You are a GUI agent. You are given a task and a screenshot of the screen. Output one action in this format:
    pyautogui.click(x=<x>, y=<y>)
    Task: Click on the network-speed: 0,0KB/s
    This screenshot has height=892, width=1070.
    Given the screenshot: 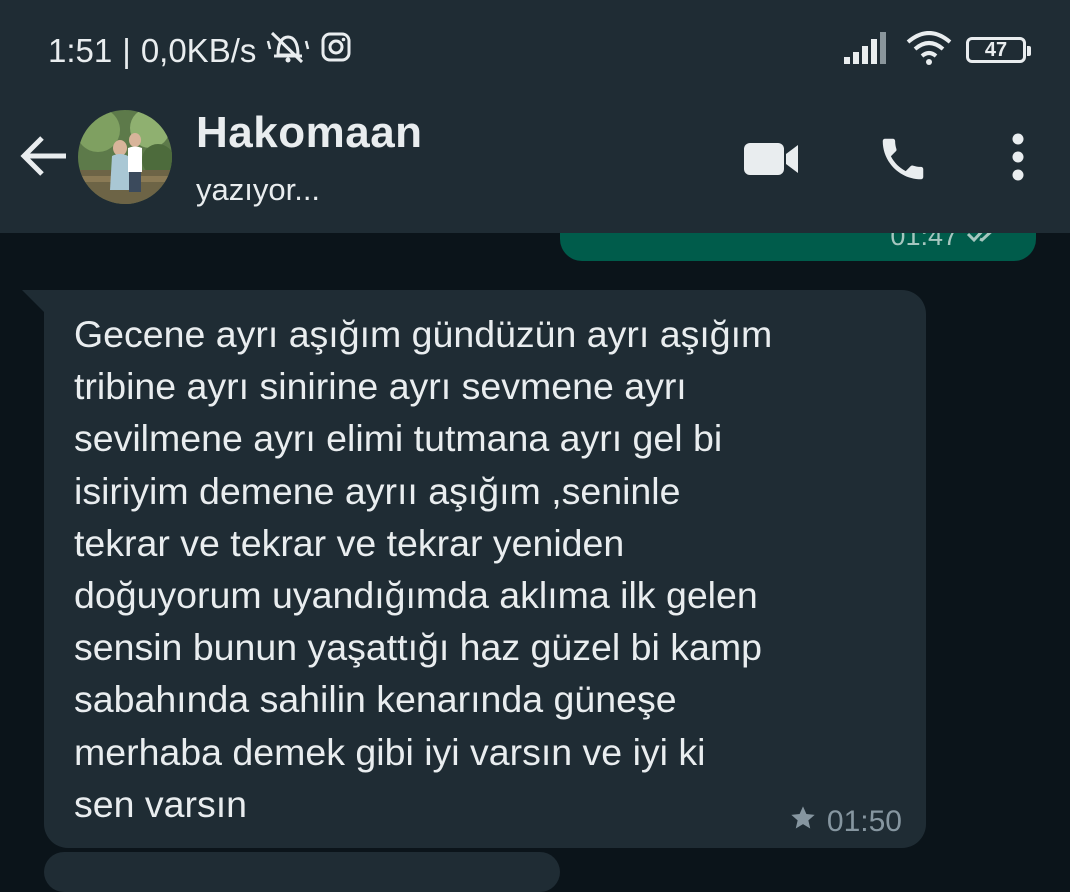 What is the action you would take?
    pyautogui.click(x=198, y=50)
    